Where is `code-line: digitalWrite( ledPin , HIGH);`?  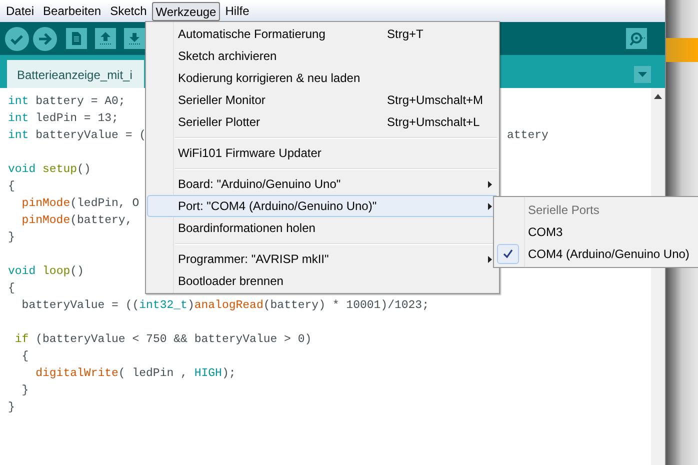 code-line: digitalWrite( ledPin , HIGH); is located at coordinates (135, 373).